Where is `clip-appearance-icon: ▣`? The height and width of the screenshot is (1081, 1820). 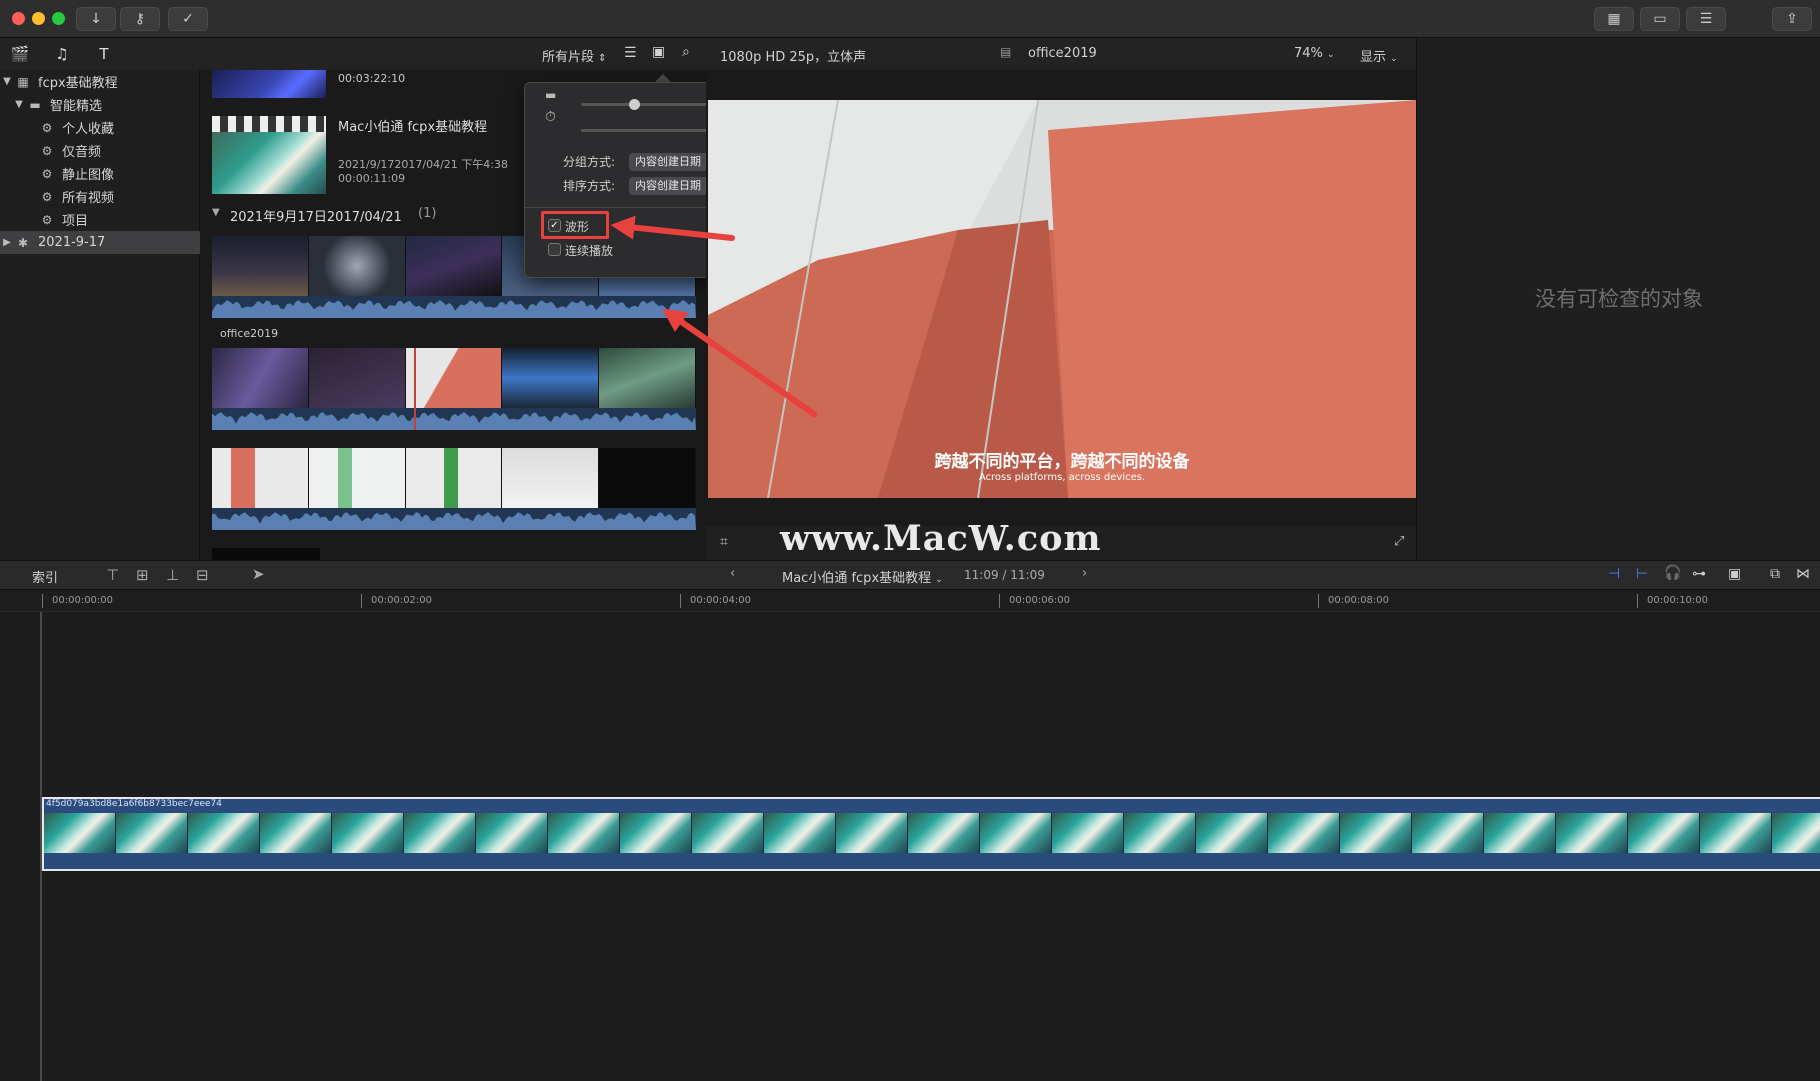
clip-appearance-icon: ▣ is located at coordinates (1734, 574).